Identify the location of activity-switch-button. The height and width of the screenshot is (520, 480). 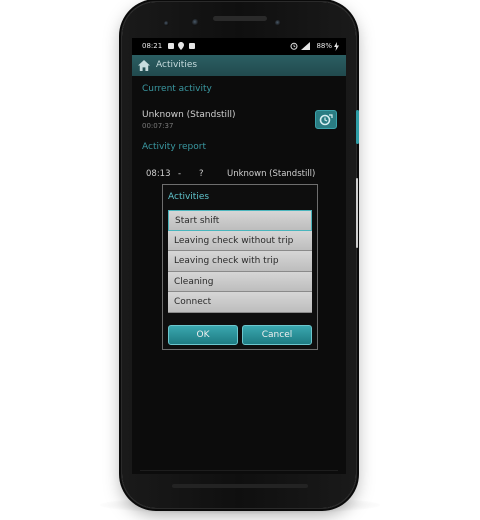
(326, 119).